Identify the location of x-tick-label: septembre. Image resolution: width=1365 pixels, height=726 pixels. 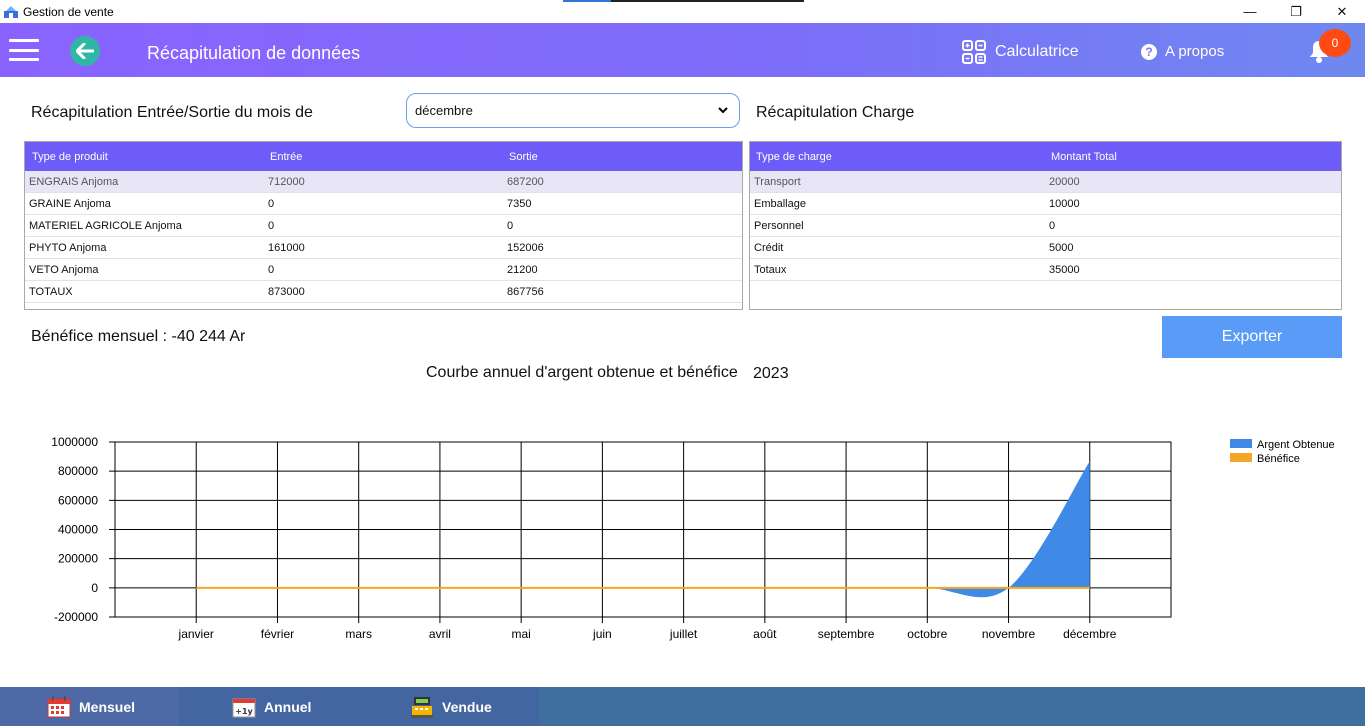
(846, 634).